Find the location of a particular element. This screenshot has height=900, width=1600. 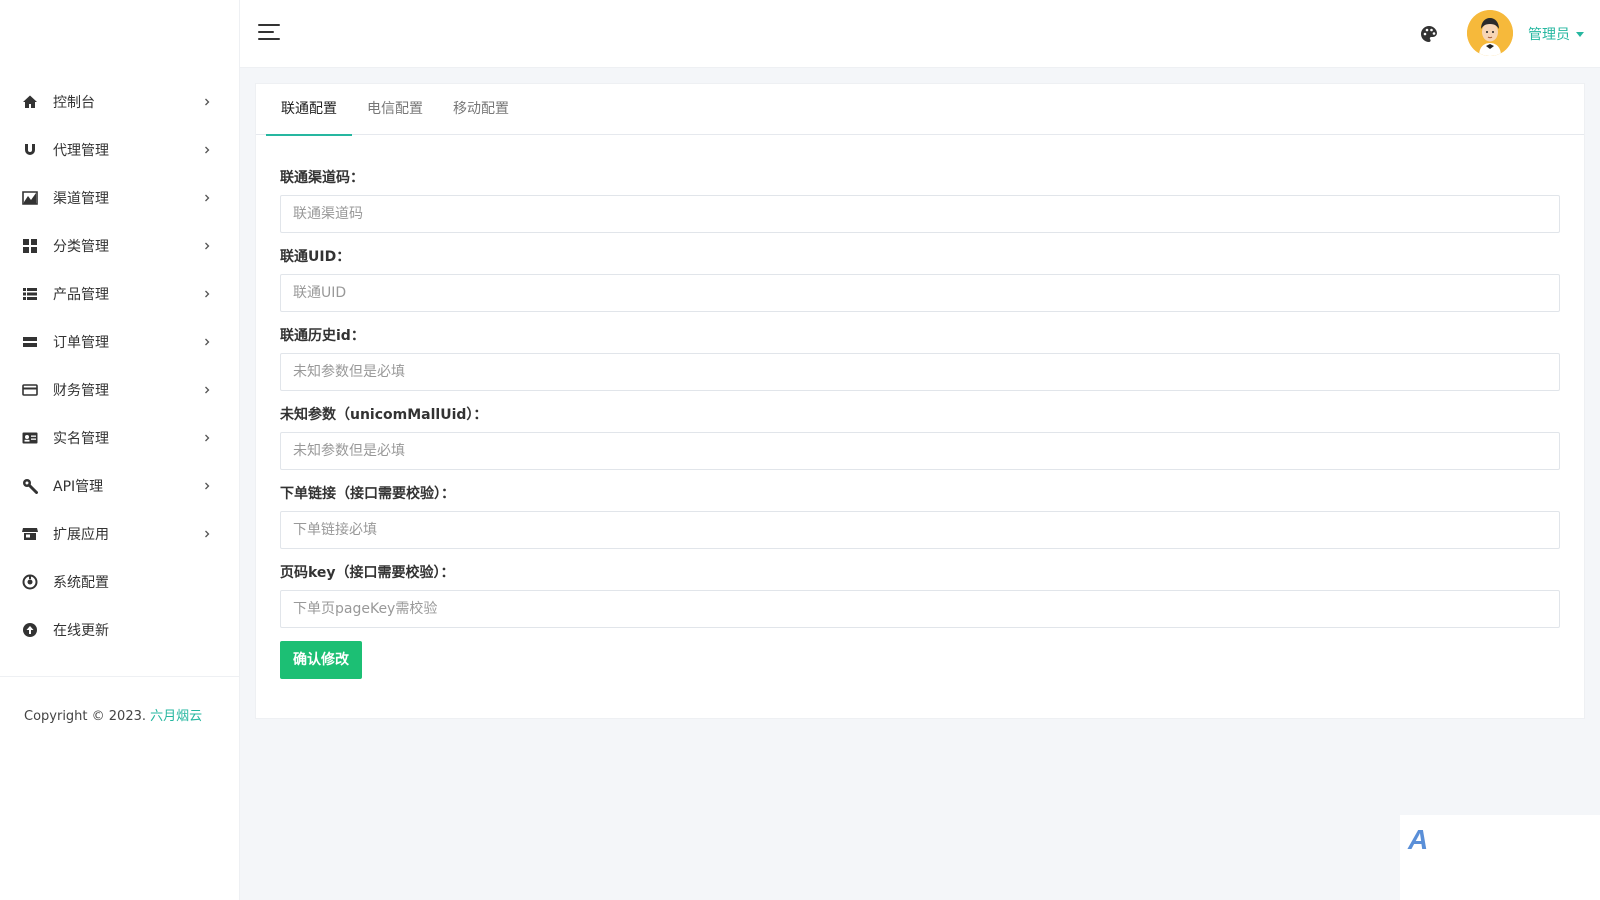

sidebar-item-label: 分类管理 is located at coordinates (81, 247).